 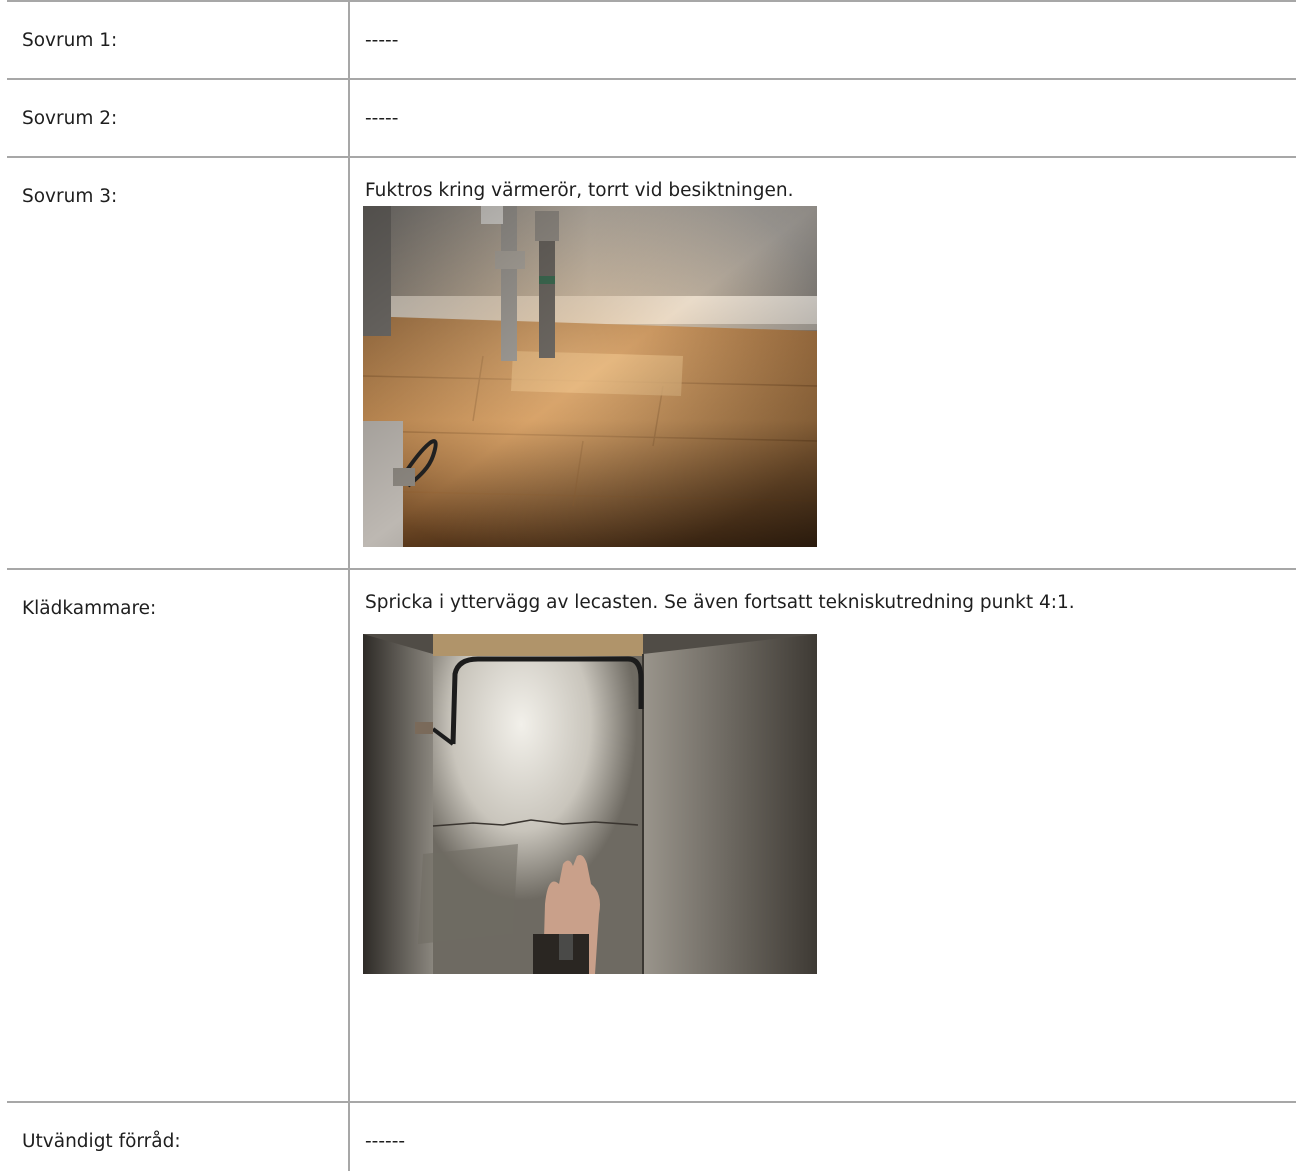 I want to click on row-label: Sovrum 2:, so click(x=70, y=118).